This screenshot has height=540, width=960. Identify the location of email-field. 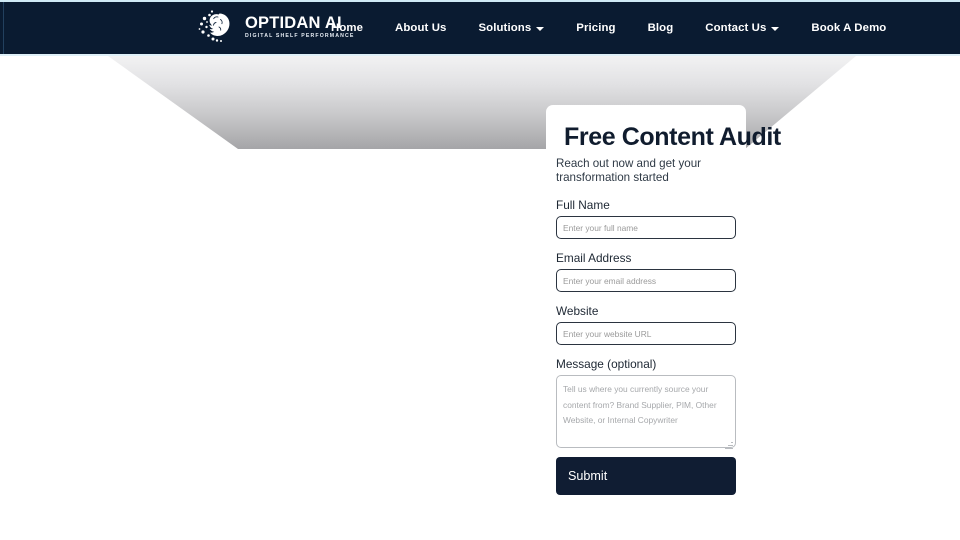
(646, 281).